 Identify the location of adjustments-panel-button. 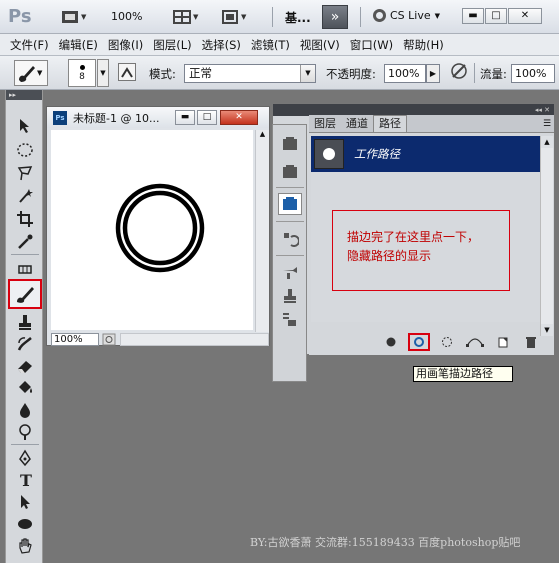
(290, 238).